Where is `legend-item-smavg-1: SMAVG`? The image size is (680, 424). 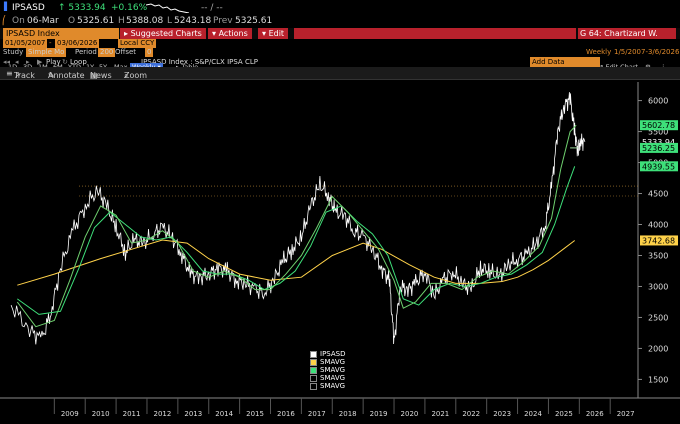 legend-item-smavg-1: SMAVG is located at coordinates (327, 362).